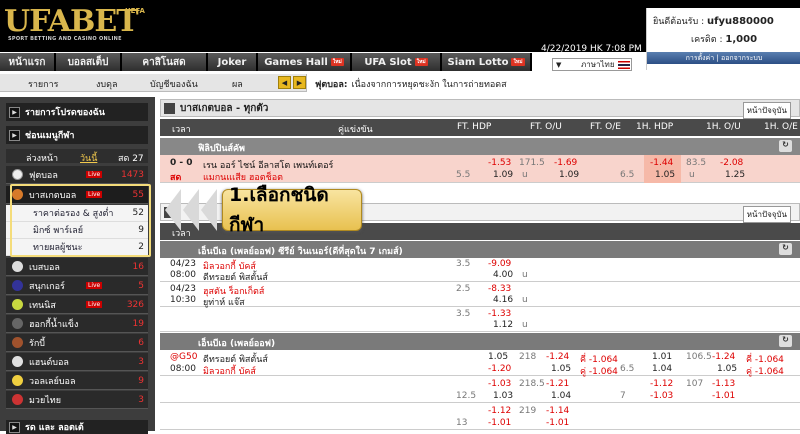 The height and width of the screenshot is (434, 800). I want to click on odds-value: -1.20, so click(499, 369).